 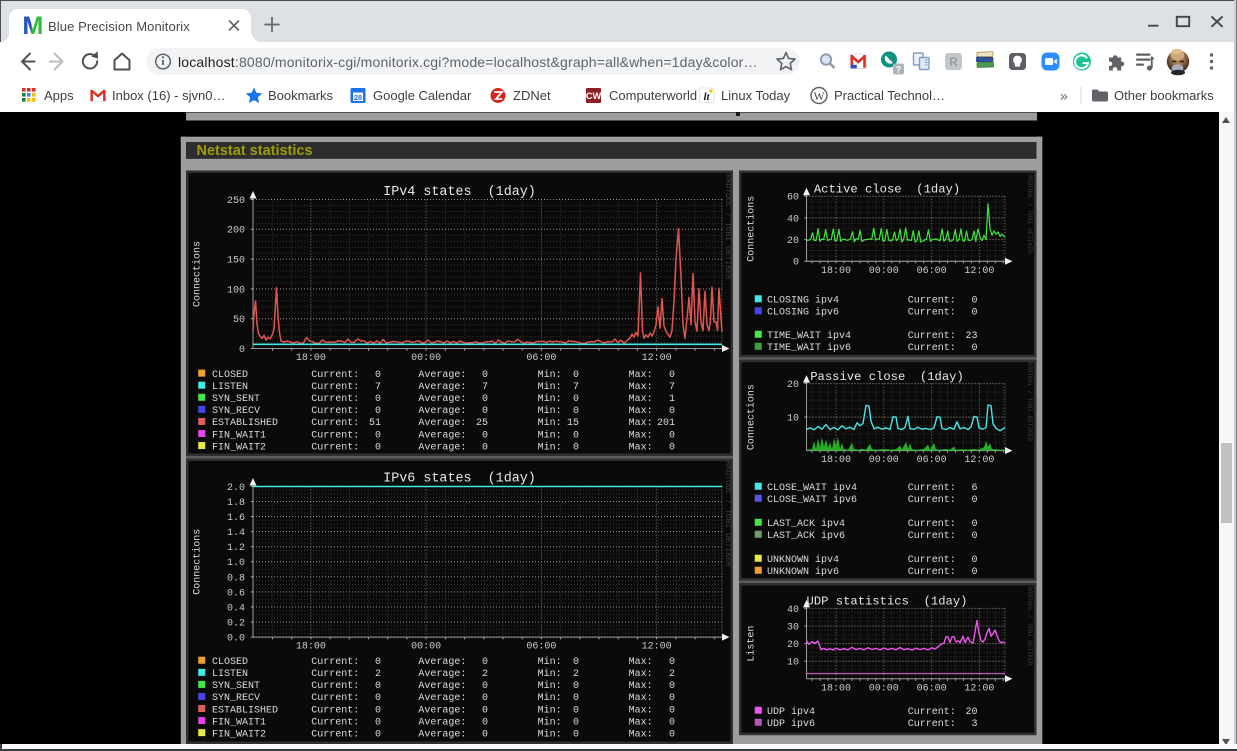 I want to click on svg-text: Active close (1day), so click(x=887, y=190).